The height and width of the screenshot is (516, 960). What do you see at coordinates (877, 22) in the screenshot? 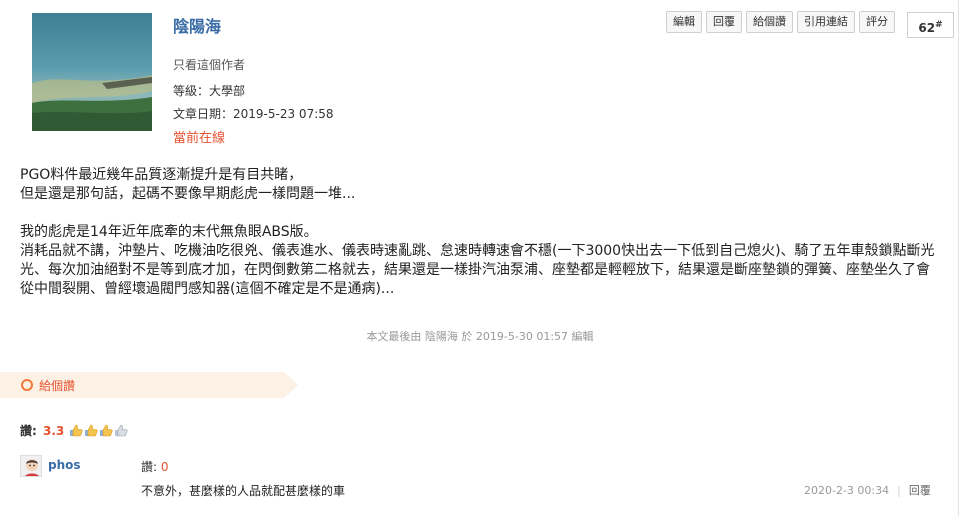
I see `rate-button: 評分` at bounding box center [877, 22].